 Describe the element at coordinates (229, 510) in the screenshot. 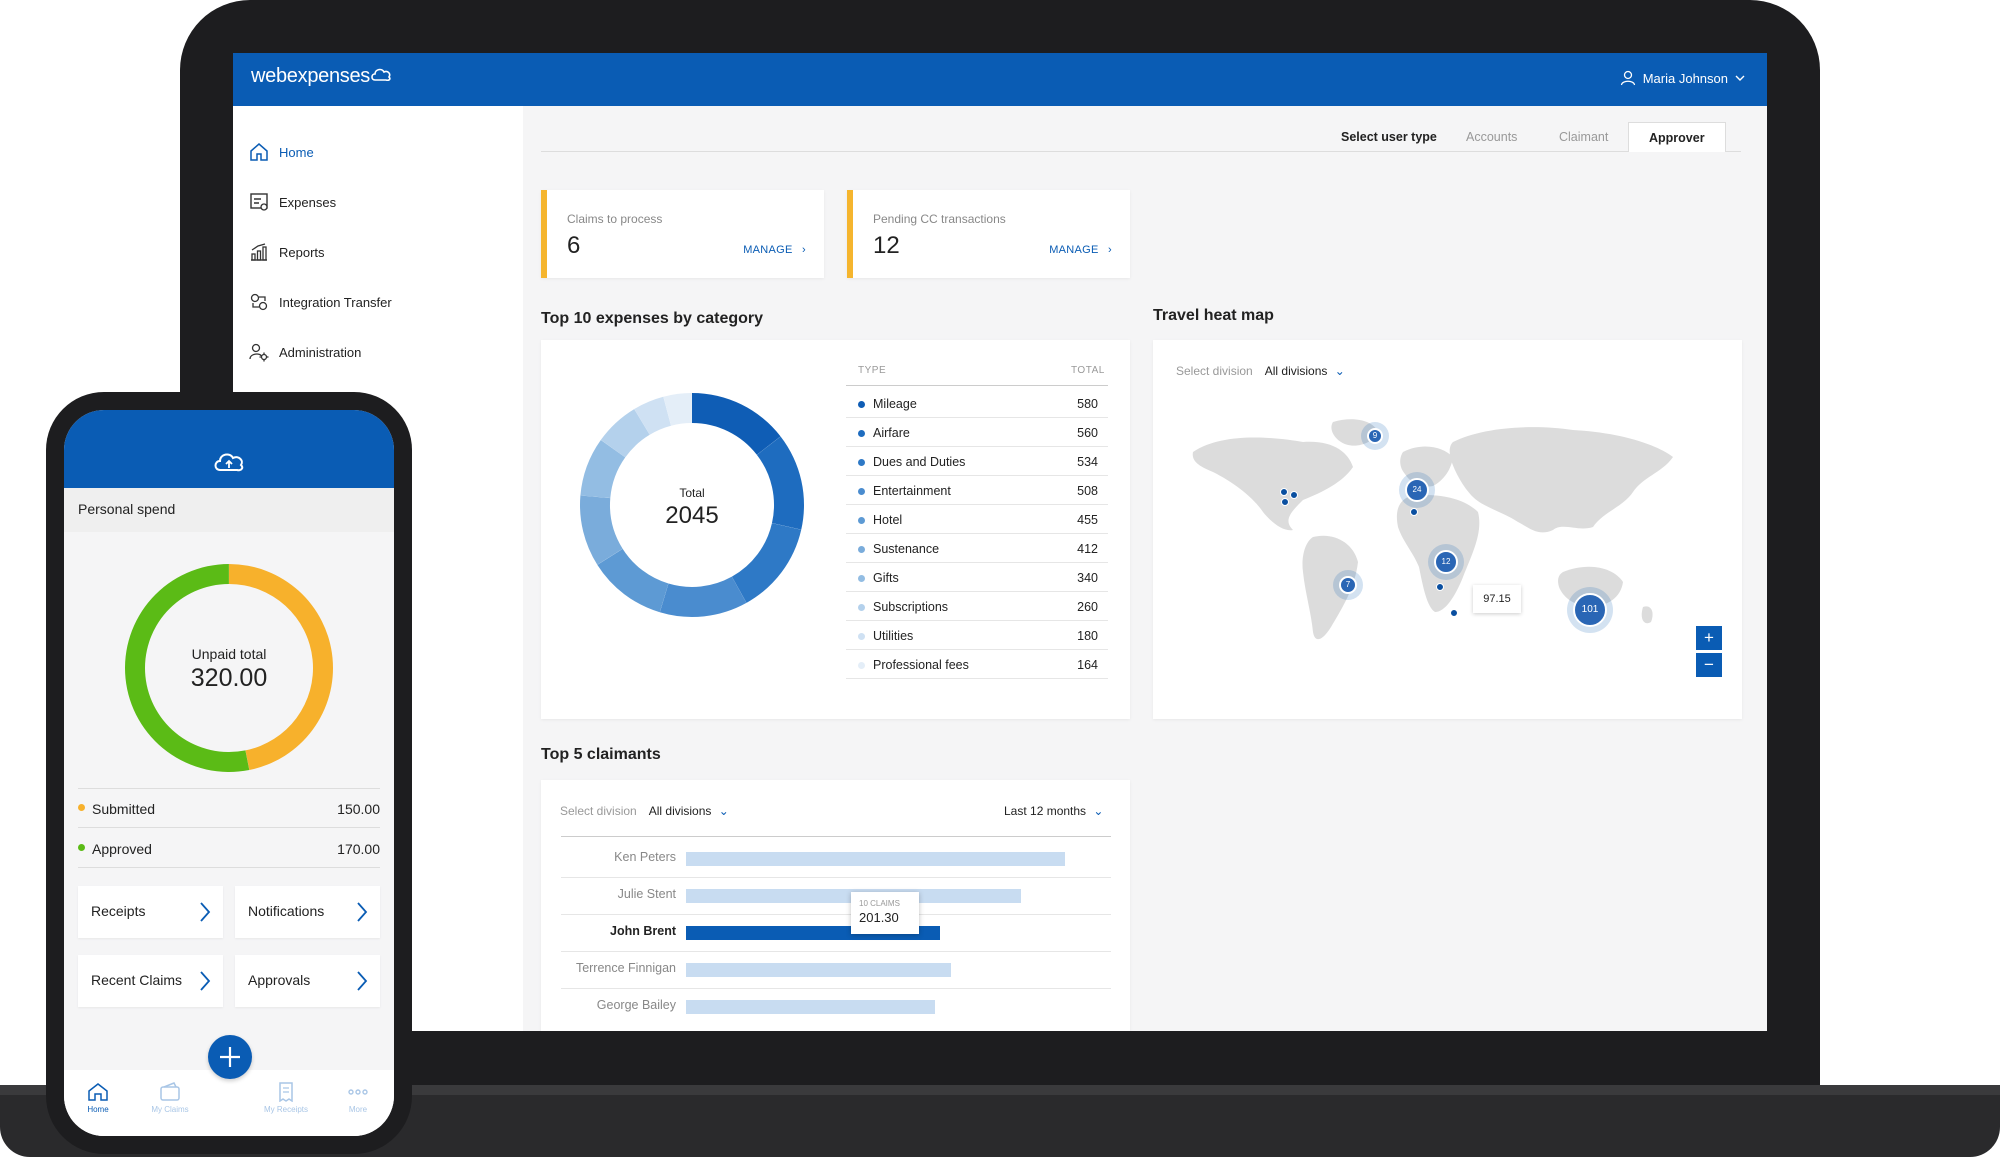

I see `mobile-title-bar: Personal spend` at that location.